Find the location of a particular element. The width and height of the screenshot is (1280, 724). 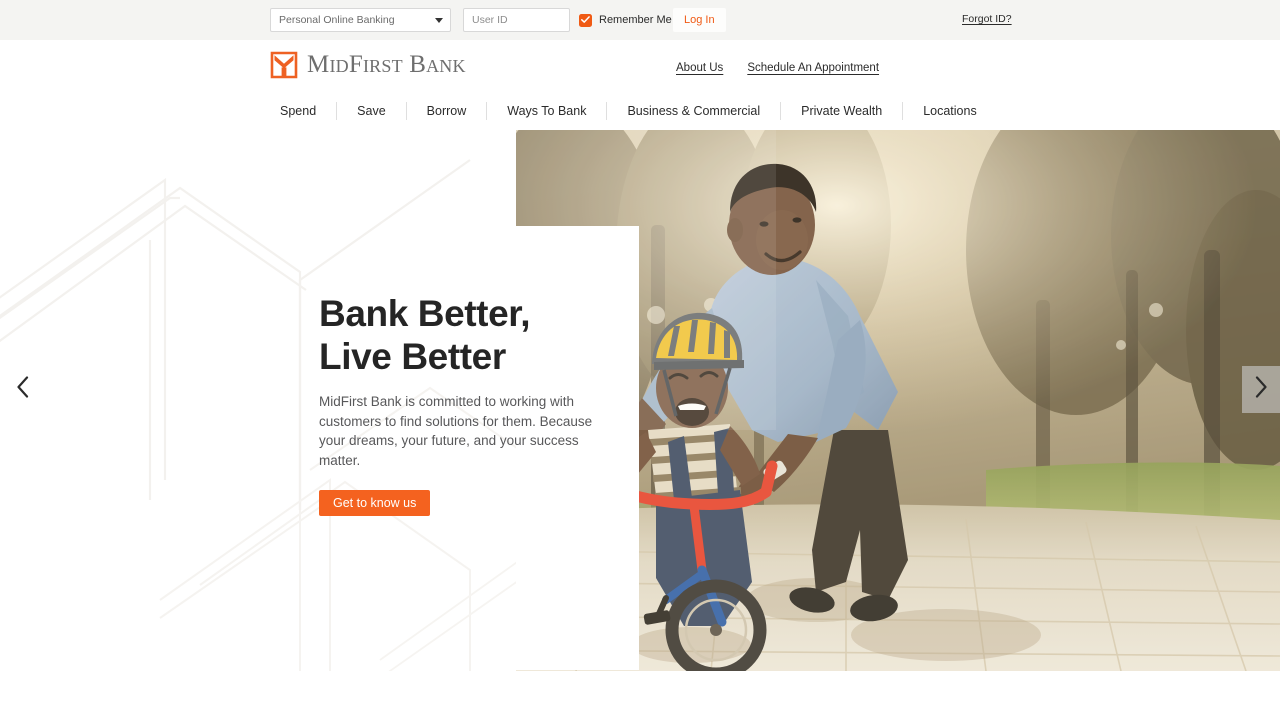

nav-item-spend: Spend is located at coordinates (303, 111).